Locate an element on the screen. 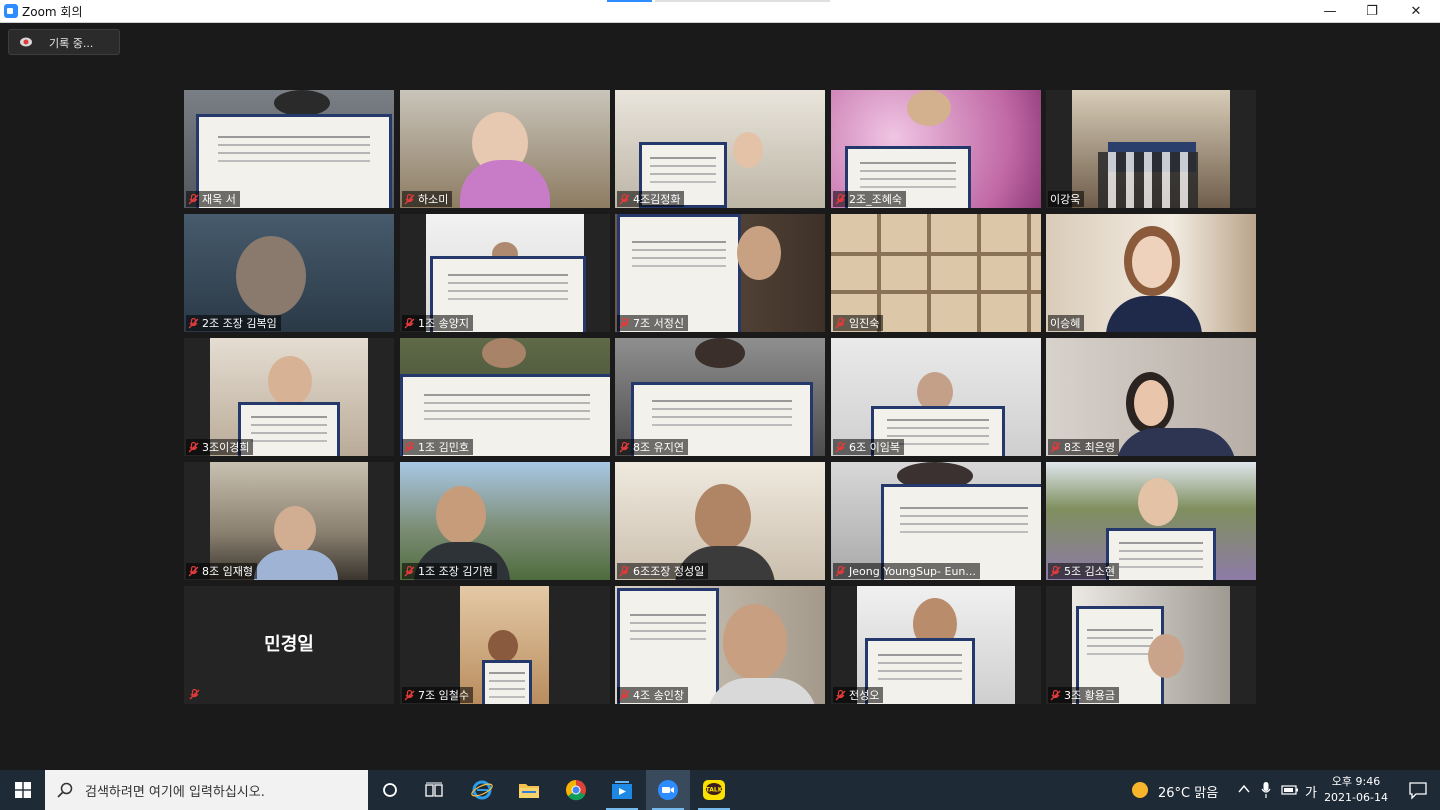 This screenshot has width=1440, height=810. video-tile: 8조 최은영 is located at coordinates (1151, 397).